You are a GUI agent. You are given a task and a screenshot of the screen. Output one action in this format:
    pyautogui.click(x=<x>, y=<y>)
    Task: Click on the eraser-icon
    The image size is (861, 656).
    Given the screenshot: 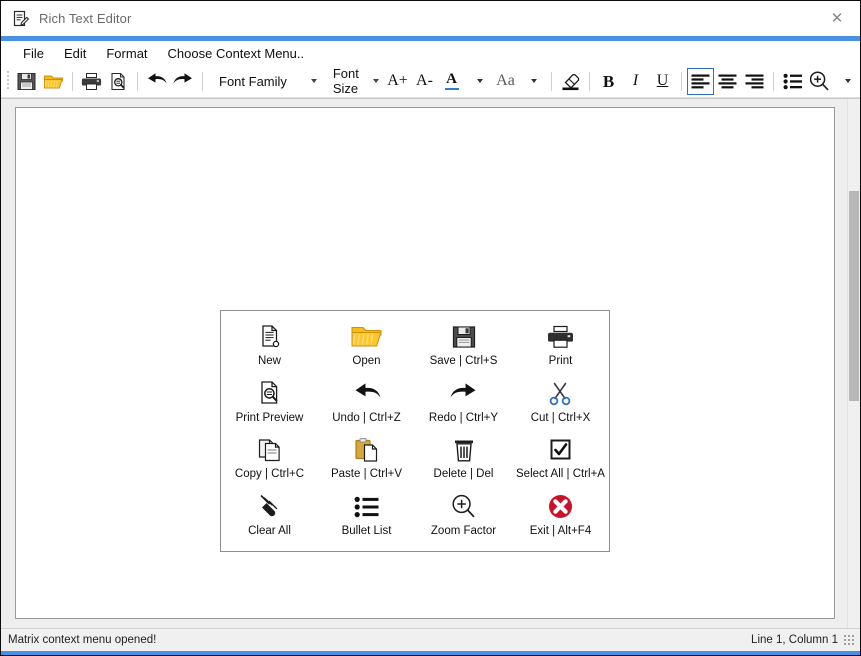 What is the action you would take?
    pyautogui.click(x=571, y=82)
    